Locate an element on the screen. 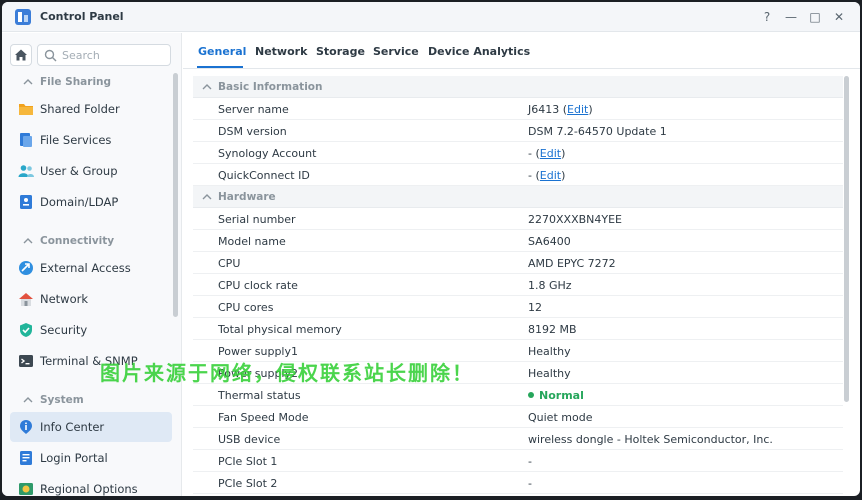 The image size is (862, 500). tab-general: General is located at coordinates (222, 51).